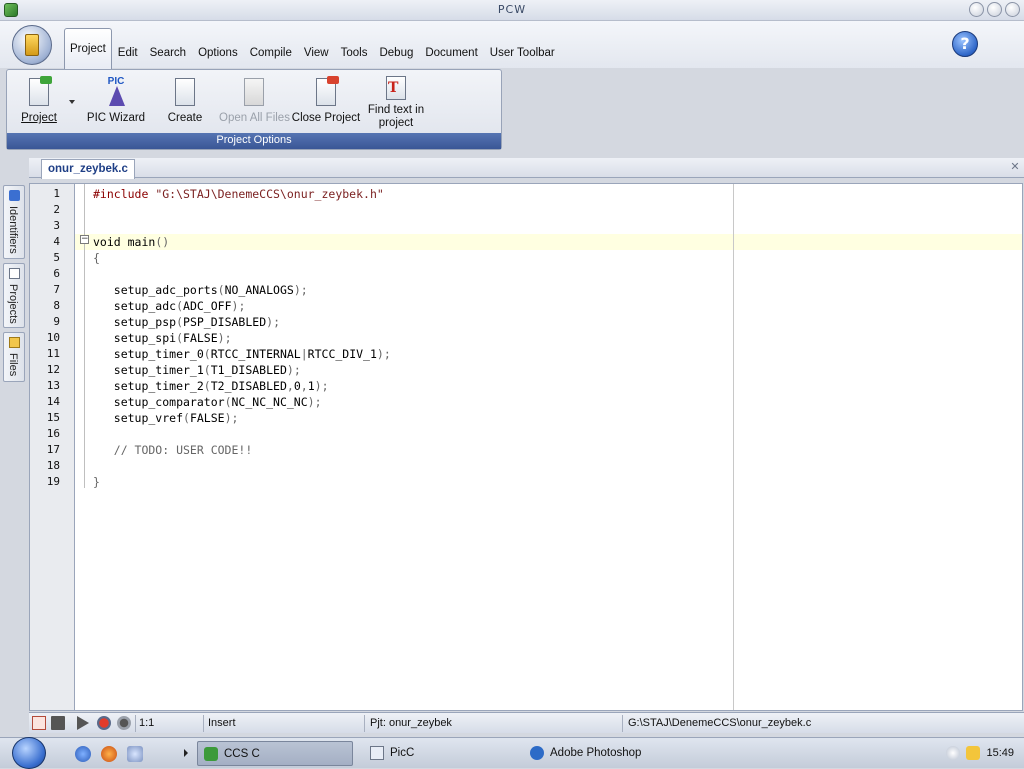  I want to click on menu-edit: Edit, so click(128, 54).